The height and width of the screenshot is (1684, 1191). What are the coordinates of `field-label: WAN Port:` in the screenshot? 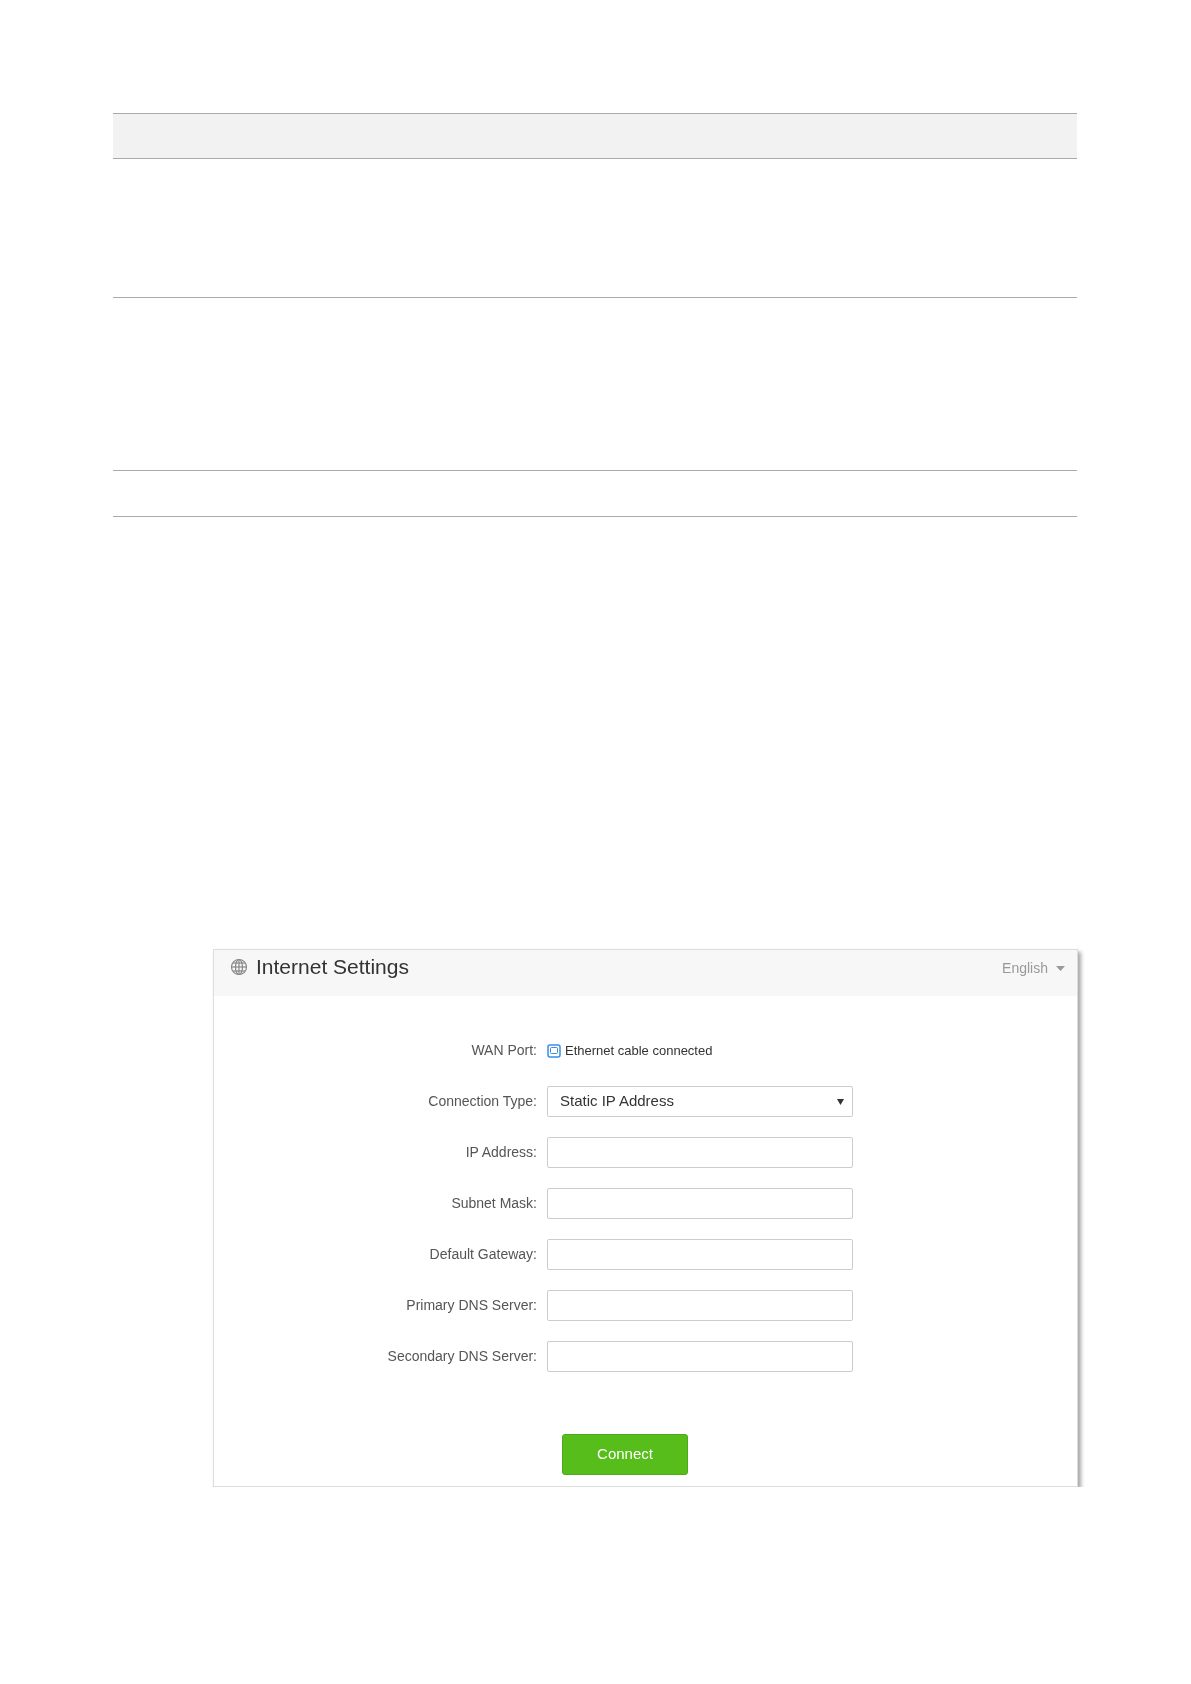 It's located at (504, 1050).